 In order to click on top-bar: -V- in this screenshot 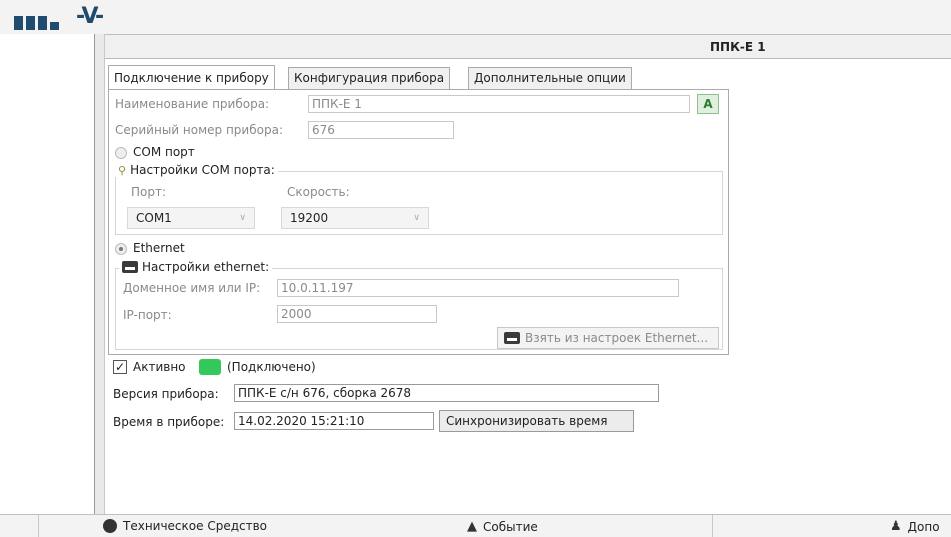, I will do `click(475, 17)`.